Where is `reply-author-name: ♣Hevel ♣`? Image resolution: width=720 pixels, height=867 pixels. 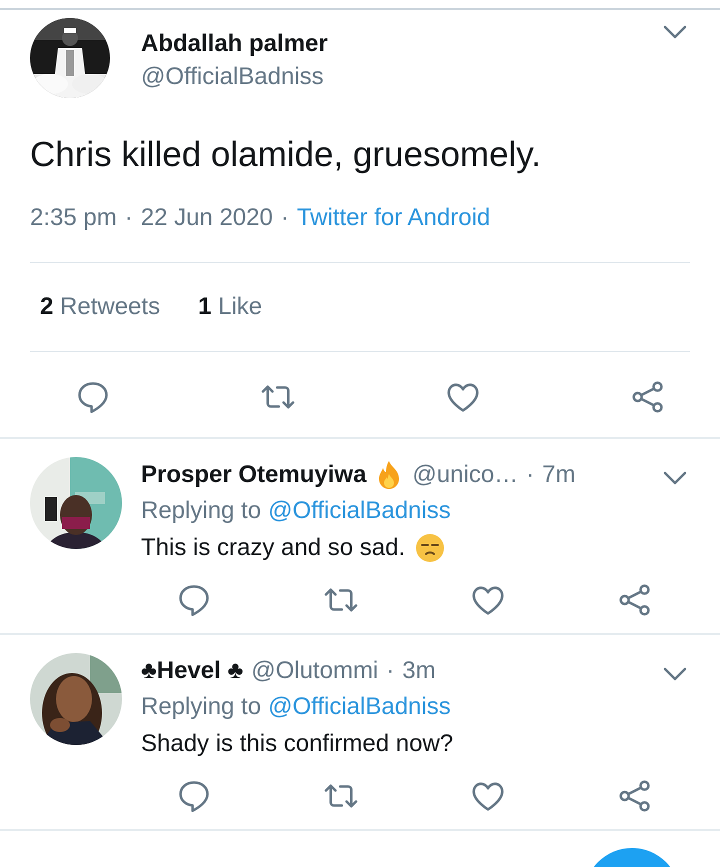
reply-author-name: ♣Hevel ♣ is located at coordinates (192, 671).